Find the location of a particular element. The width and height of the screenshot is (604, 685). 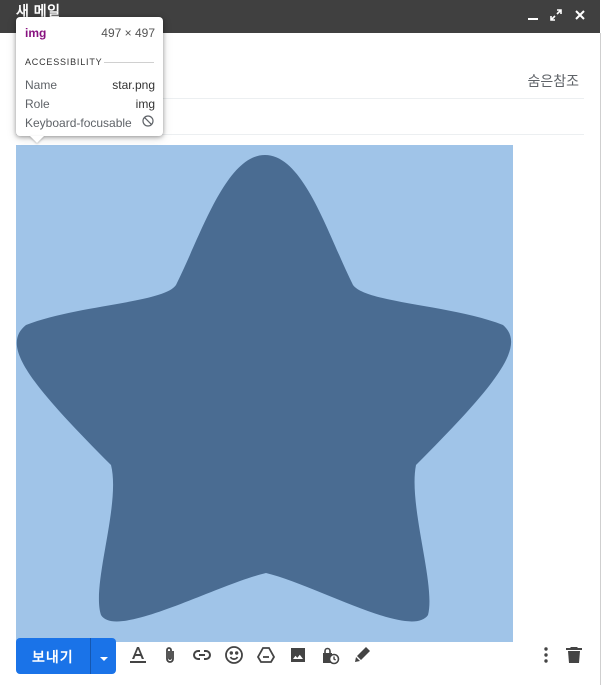

tooltip-key-focusable: Keyboard-focusable is located at coordinates (78, 123).